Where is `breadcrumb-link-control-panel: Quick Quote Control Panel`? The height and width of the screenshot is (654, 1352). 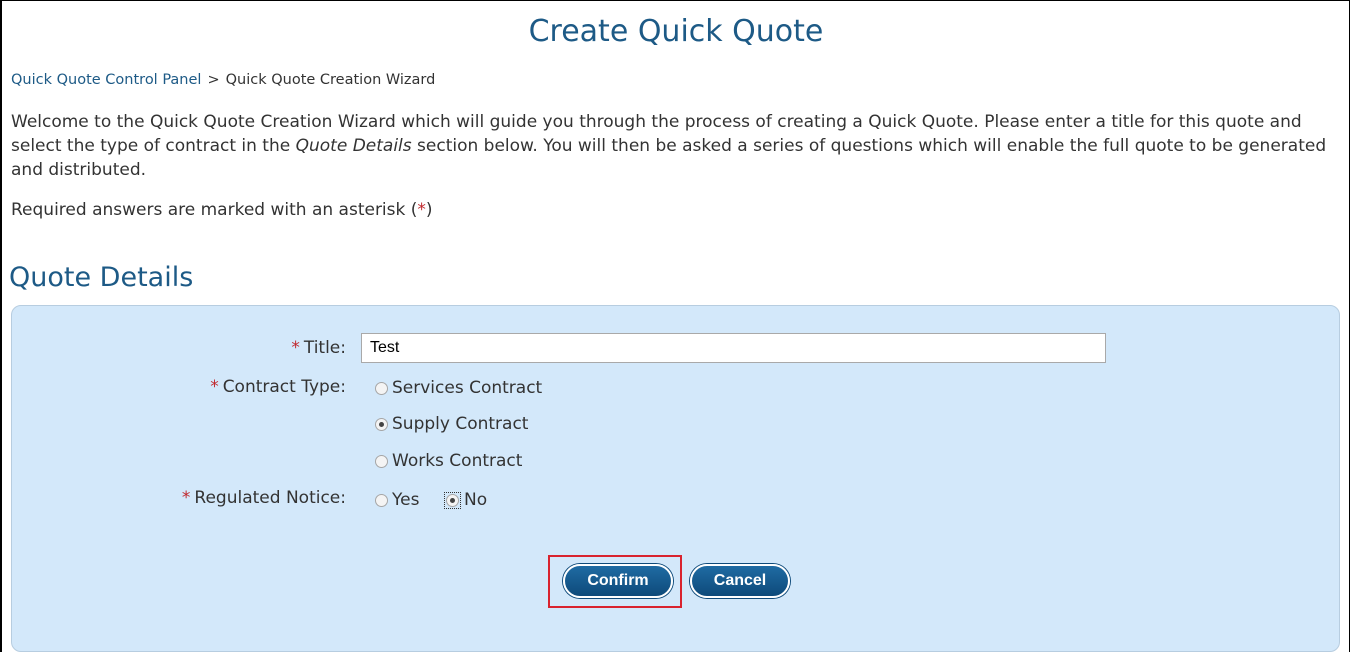
breadcrumb-link-control-panel: Quick Quote Control Panel is located at coordinates (106, 80).